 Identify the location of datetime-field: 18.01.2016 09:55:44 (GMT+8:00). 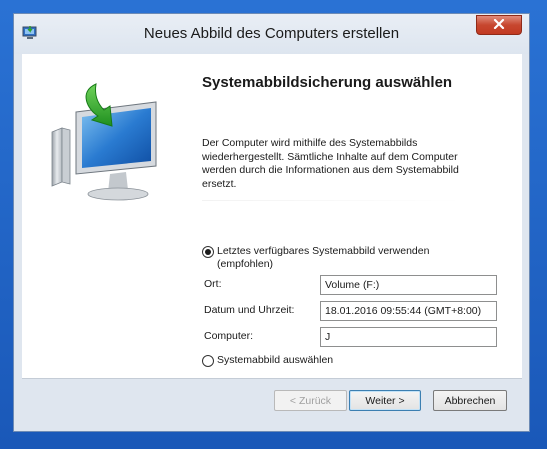
(408, 311).